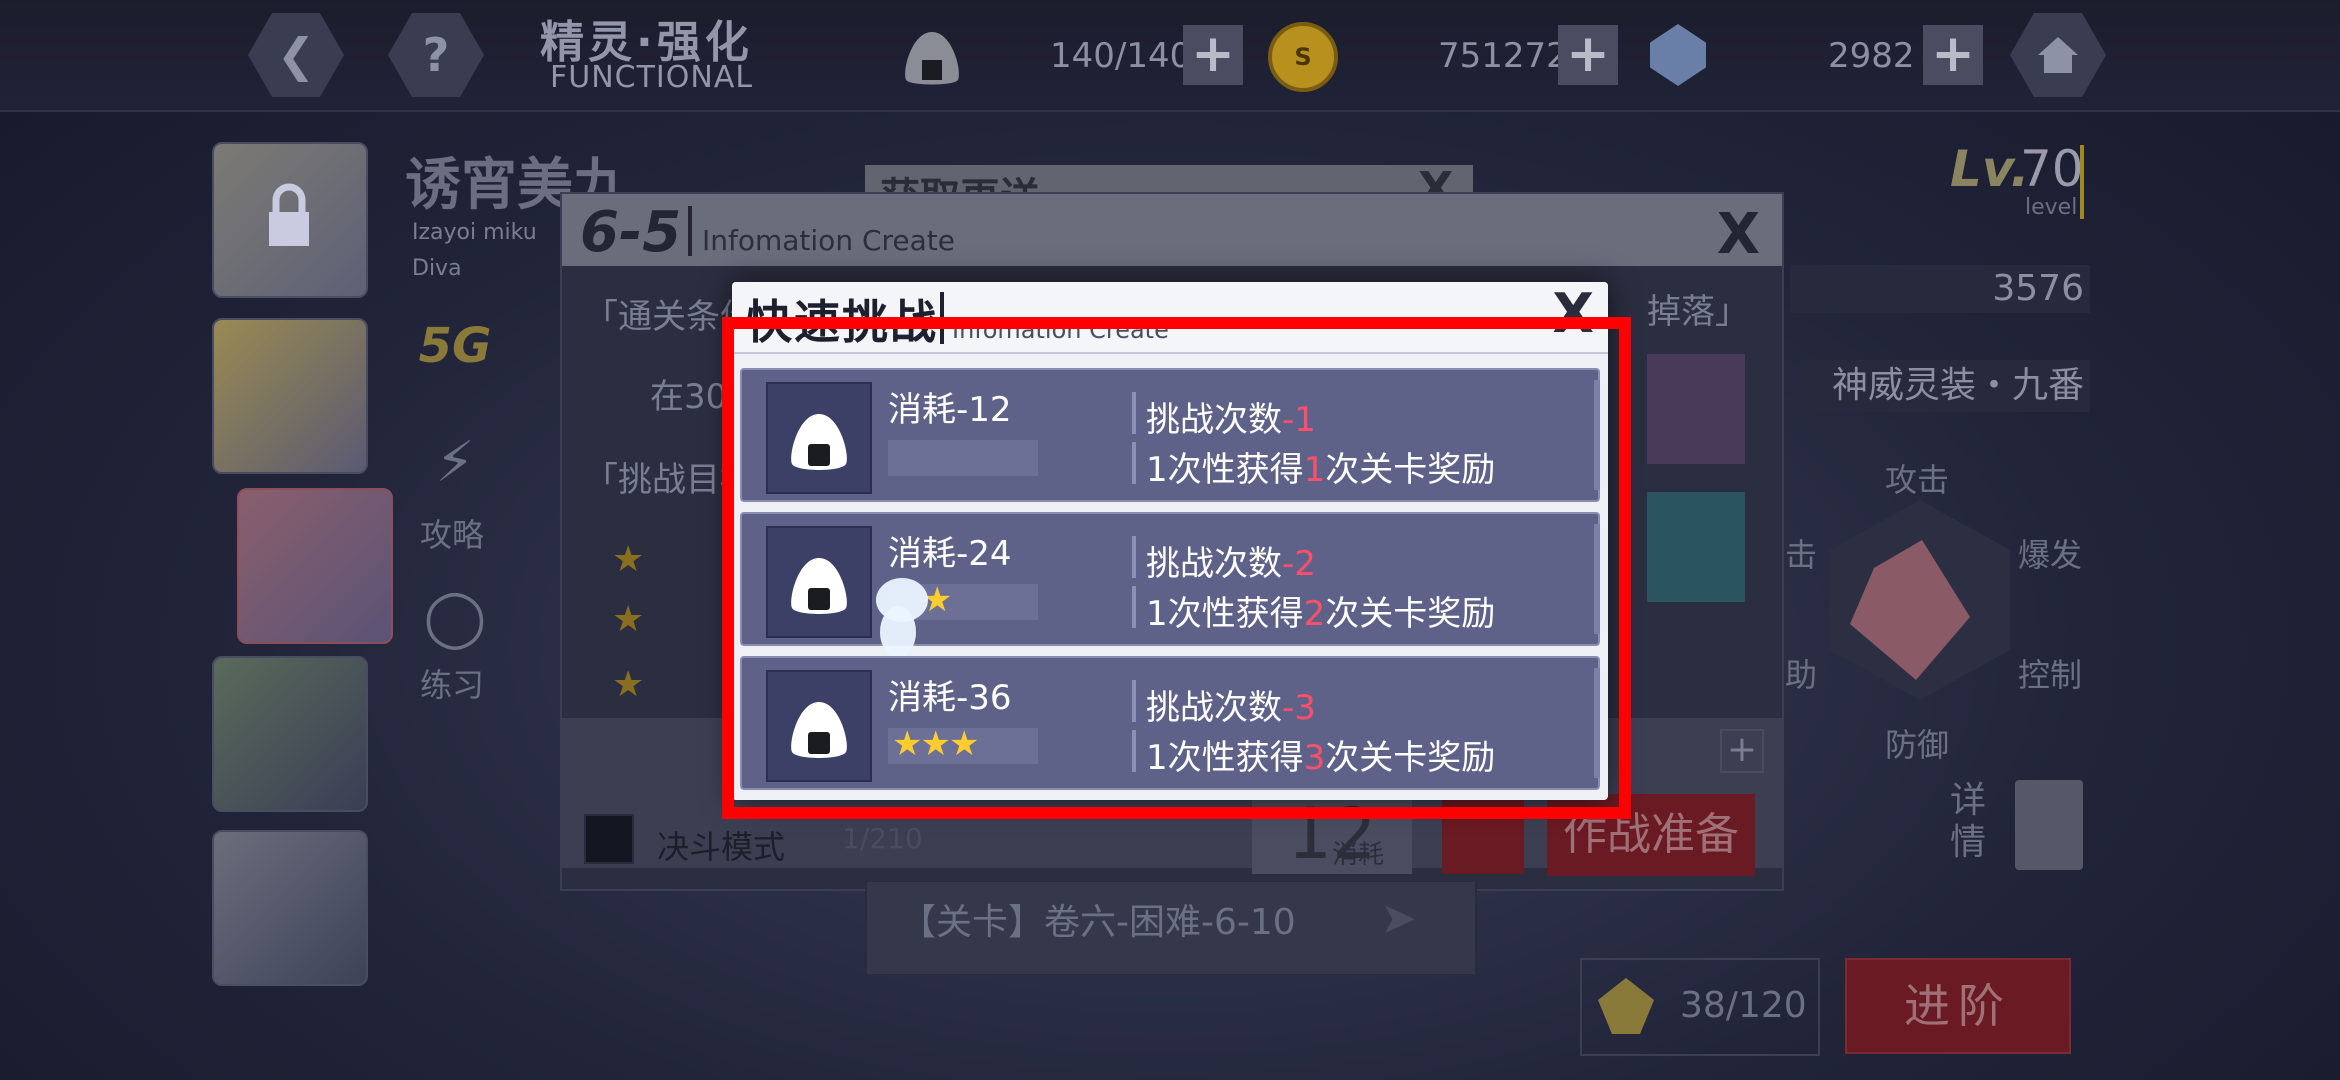 This screenshot has width=2340, height=1080. Describe the element at coordinates (1321, 614) in the screenshot. I see `reward-line: 1次性获得2次关卡奖励` at that location.